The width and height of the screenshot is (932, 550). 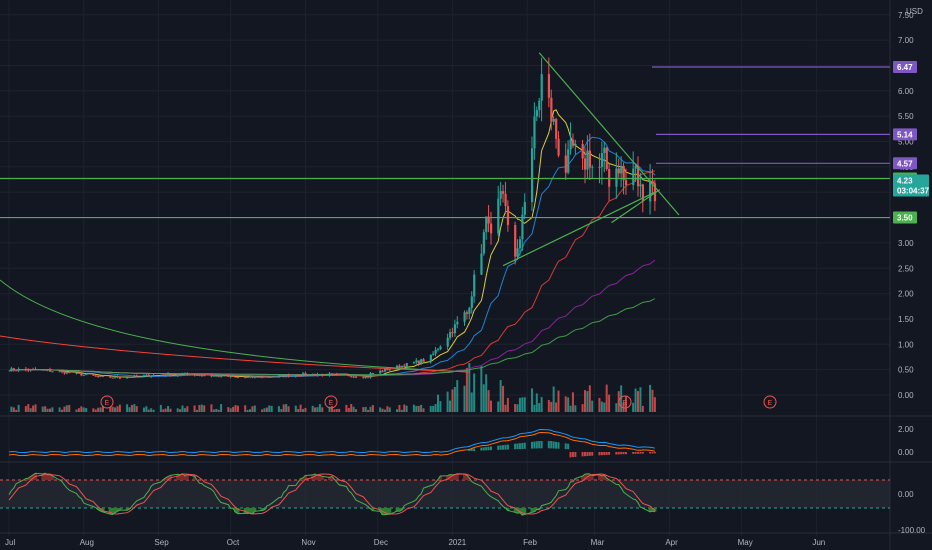 I want to click on price-tag-label: 5.14, so click(x=905, y=134).